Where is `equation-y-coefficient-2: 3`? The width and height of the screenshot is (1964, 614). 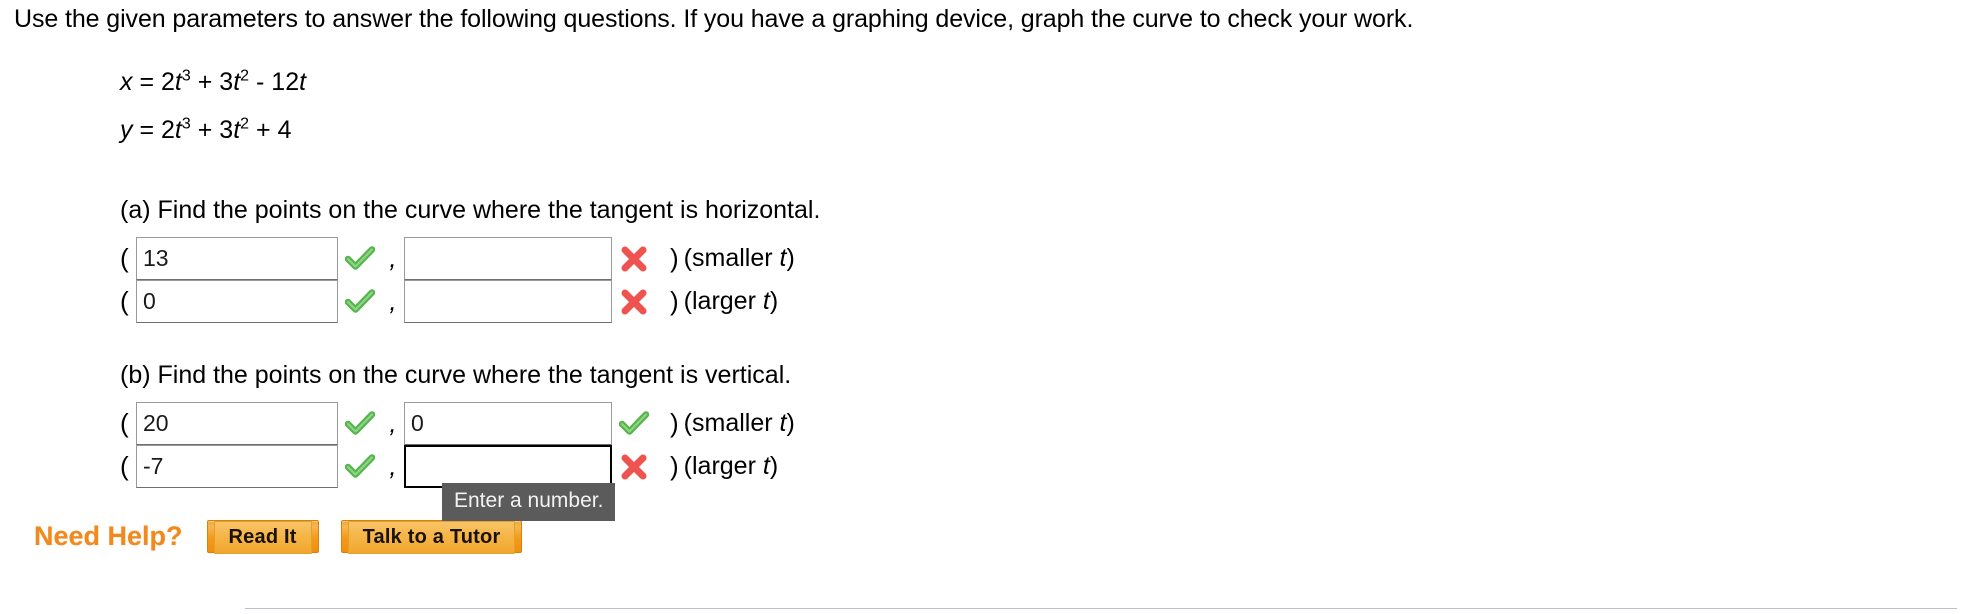
equation-y-coefficient-2: 3 is located at coordinates (226, 130).